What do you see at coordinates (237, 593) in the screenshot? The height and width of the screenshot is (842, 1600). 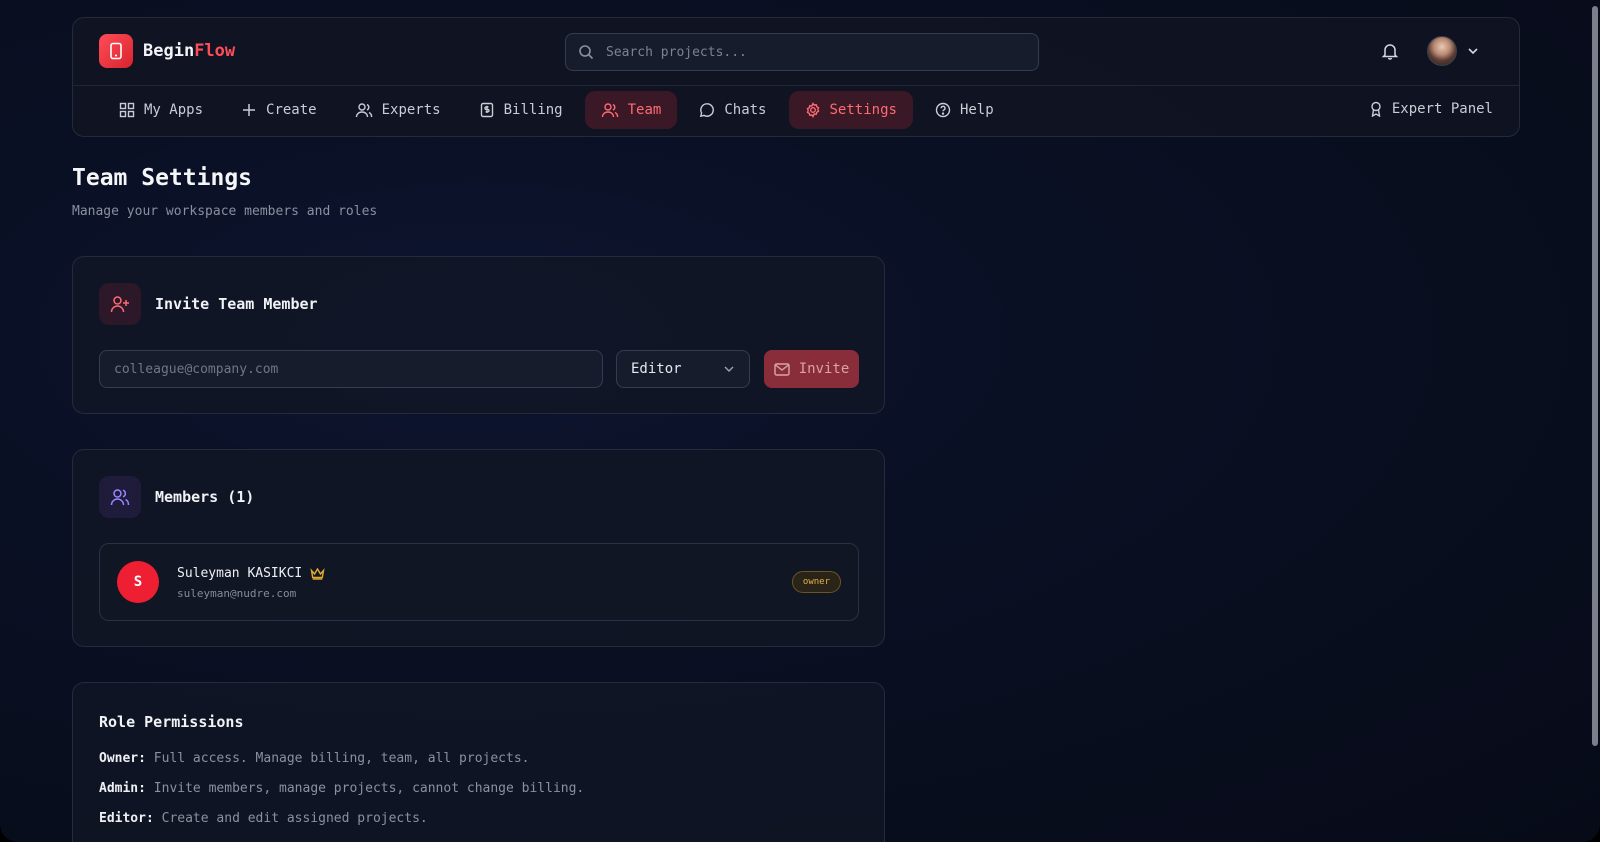 I see `member-email: suleyman@nudre.com` at bounding box center [237, 593].